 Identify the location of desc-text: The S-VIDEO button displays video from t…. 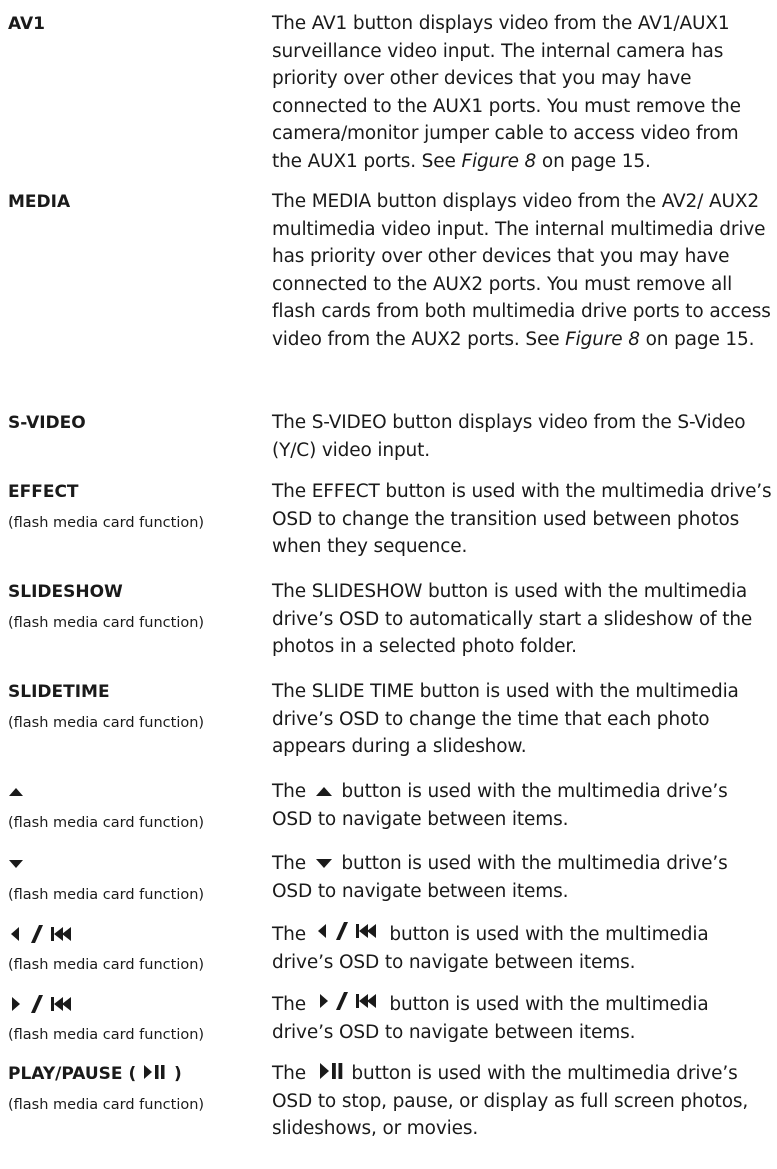
(509, 436).